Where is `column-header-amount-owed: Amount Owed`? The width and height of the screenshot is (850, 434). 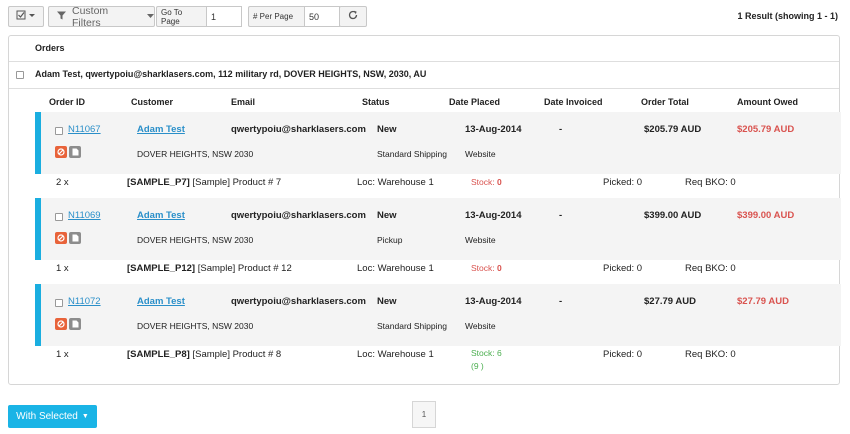 column-header-amount-owed: Amount Owed is located at coordinates (767, 102).